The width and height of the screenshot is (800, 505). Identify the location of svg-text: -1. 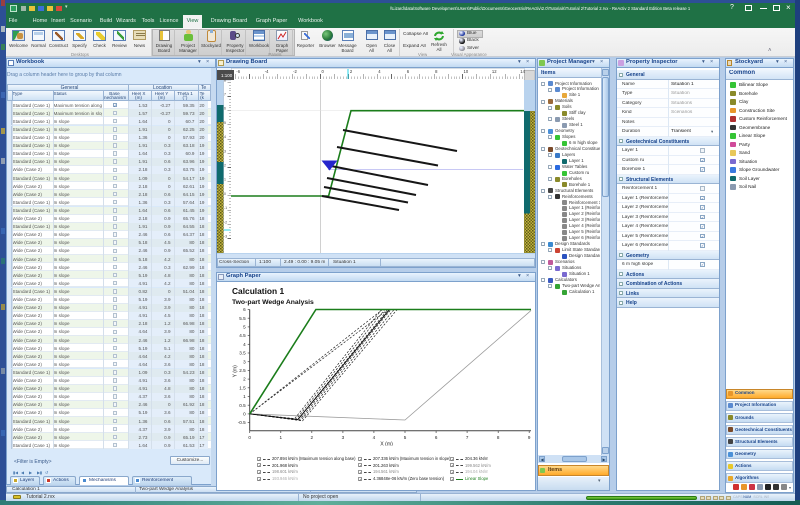
(225, 208).